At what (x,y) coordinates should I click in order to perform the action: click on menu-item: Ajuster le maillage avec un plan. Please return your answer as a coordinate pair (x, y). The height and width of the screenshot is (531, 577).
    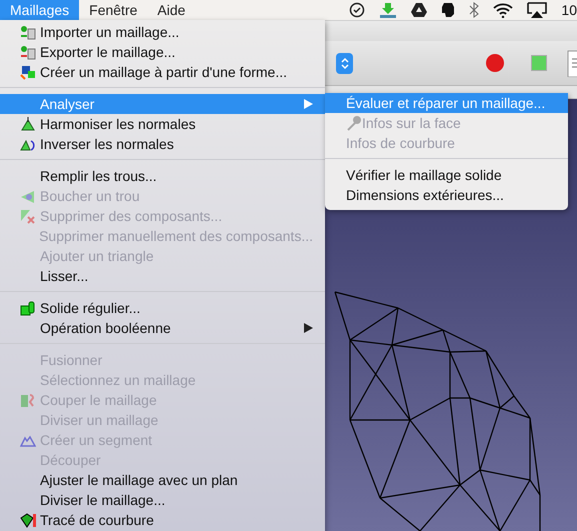
    Looking at the image, I should click on (162, 480).